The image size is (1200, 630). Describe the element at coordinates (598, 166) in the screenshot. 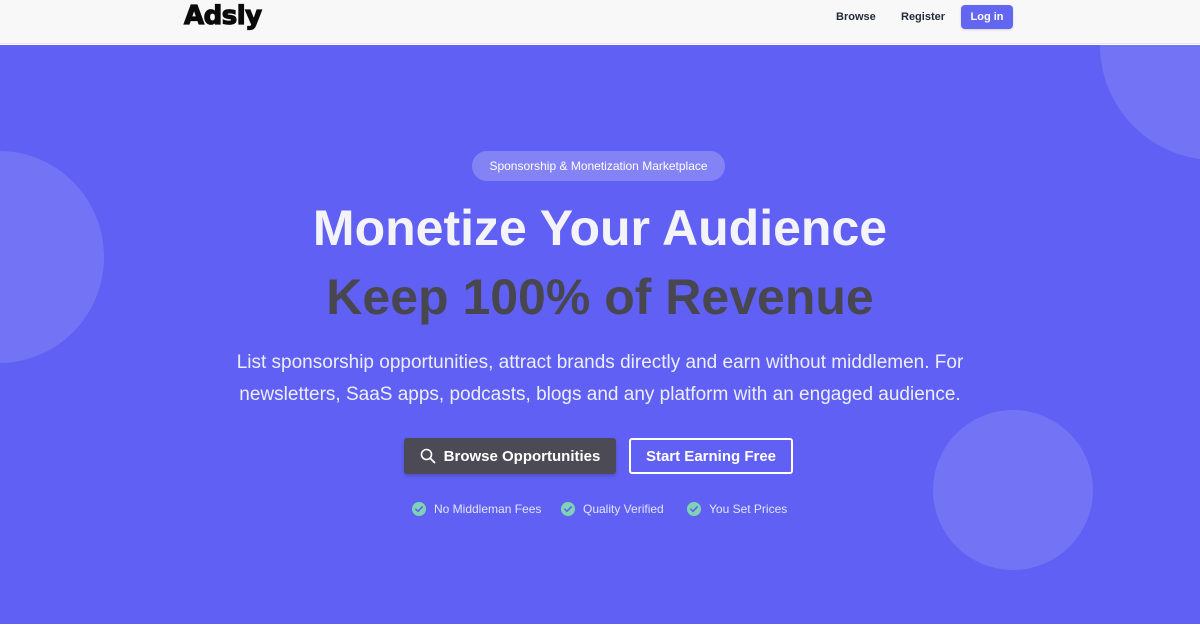

I see `hero-badge: Sponsorship & Monetization Marketplace` at that location.